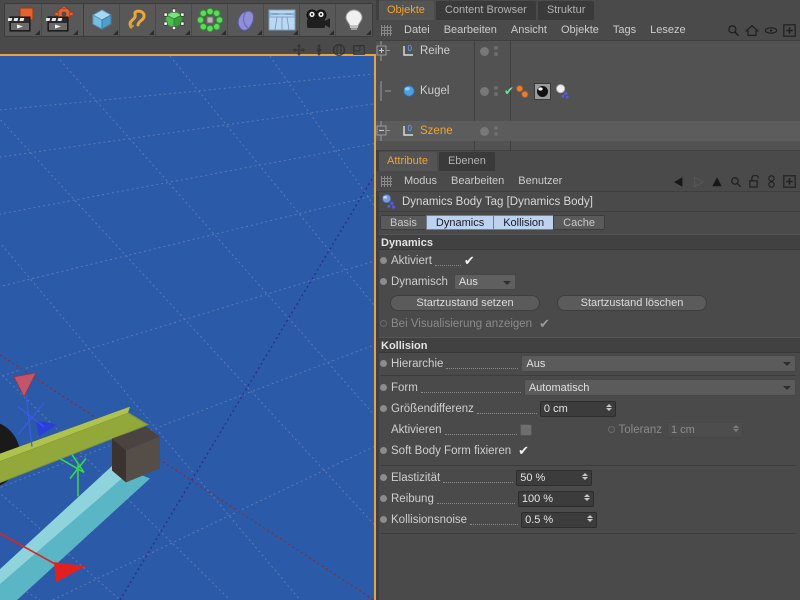  Describe the element at coordinates (484, 281) in the screenshot. I see `dynamisch-dropdown: Aus` at that location.